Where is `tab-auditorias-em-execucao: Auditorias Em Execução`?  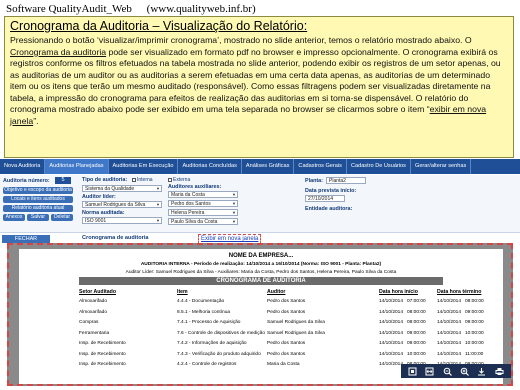 tab-auditorias-em-execucao: Auditorias Em Execução is located at coordinates (144, 166).